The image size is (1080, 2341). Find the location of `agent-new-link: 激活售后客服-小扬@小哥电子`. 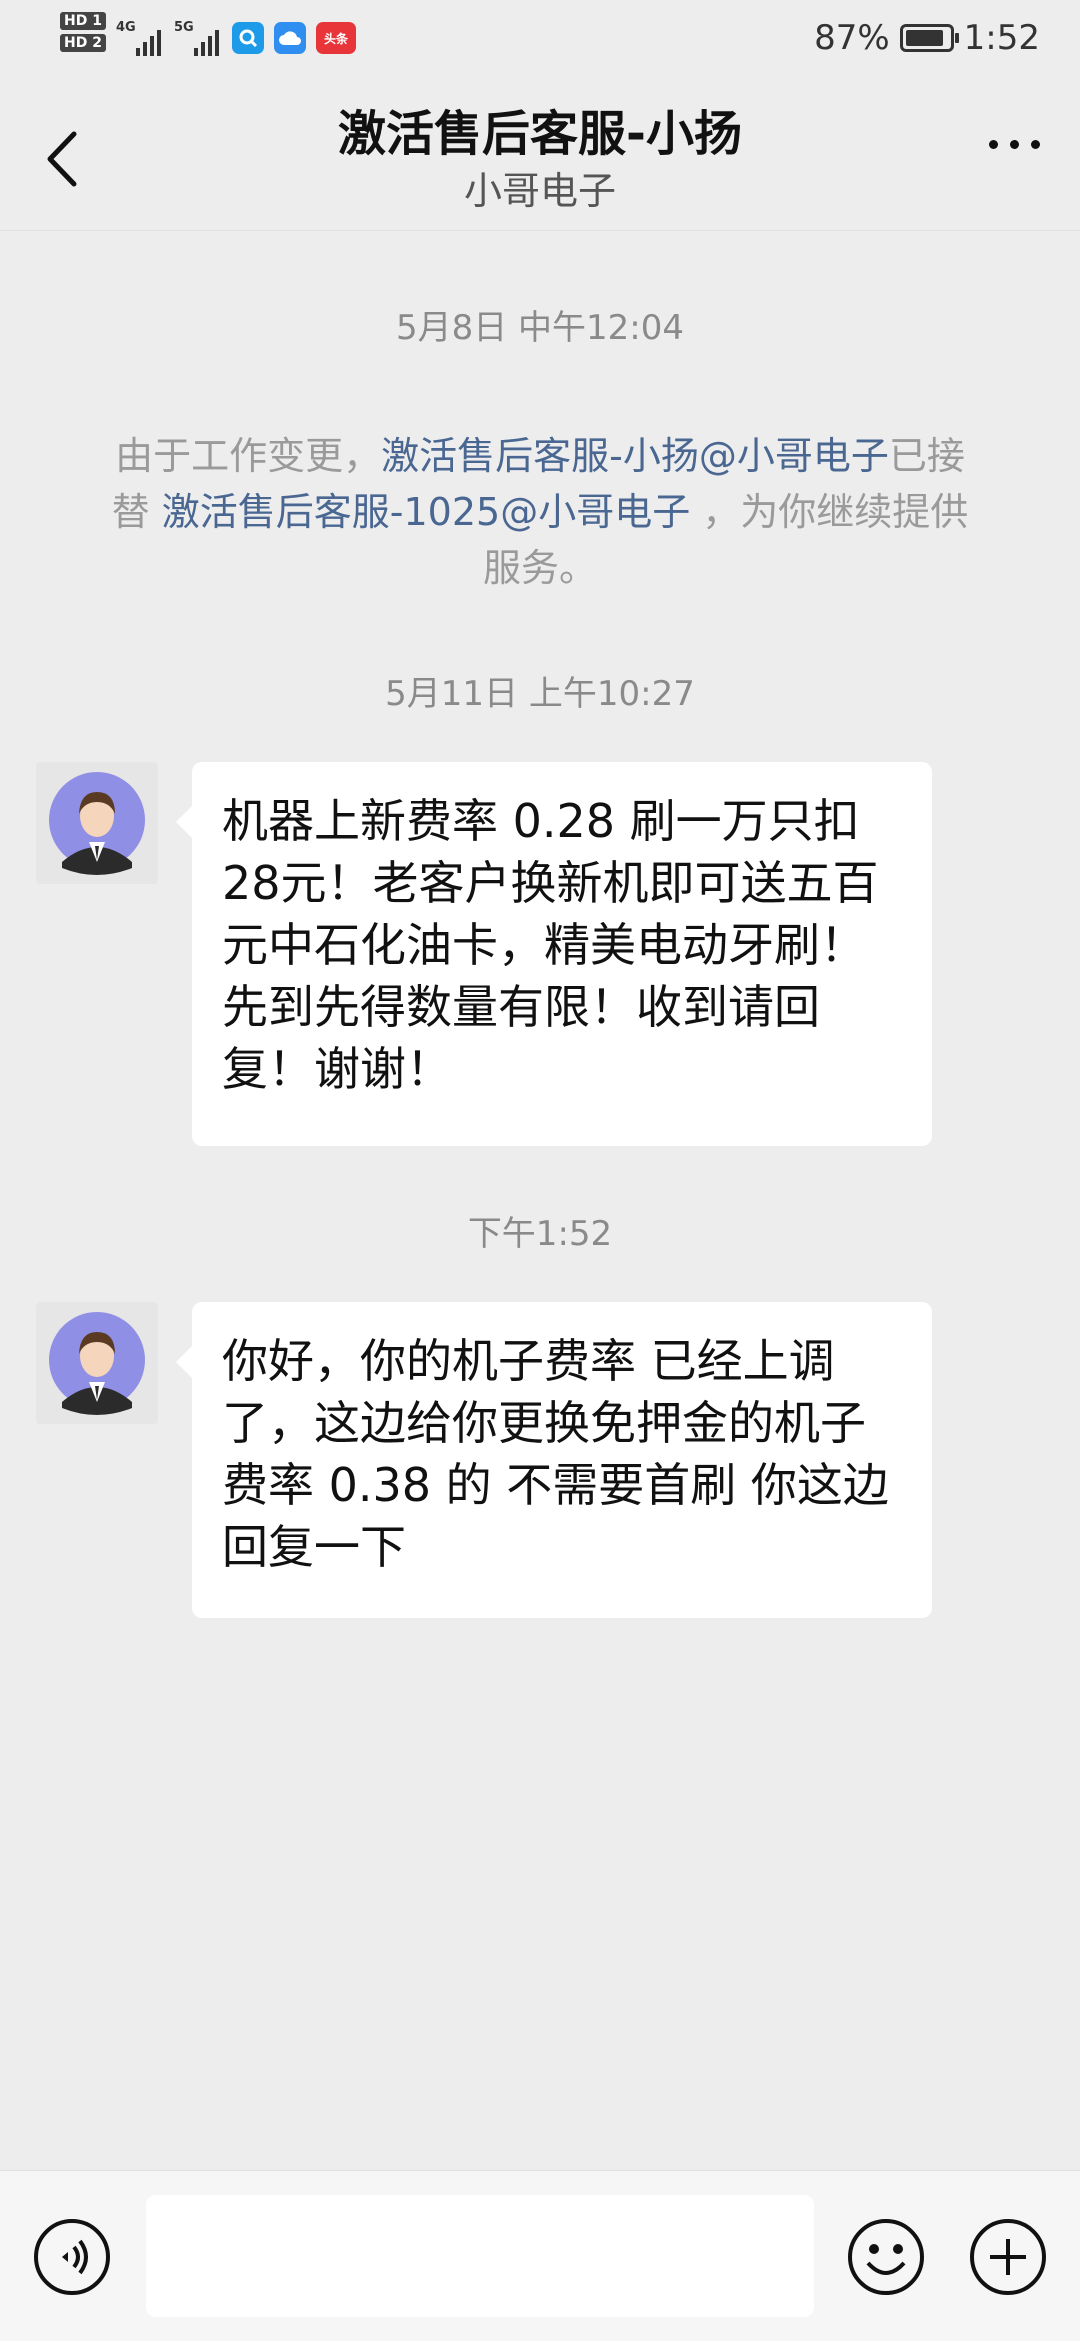

agent-new-link: 激活售后客服-小扬@小哥电子 is located at coordinates (635, 456).